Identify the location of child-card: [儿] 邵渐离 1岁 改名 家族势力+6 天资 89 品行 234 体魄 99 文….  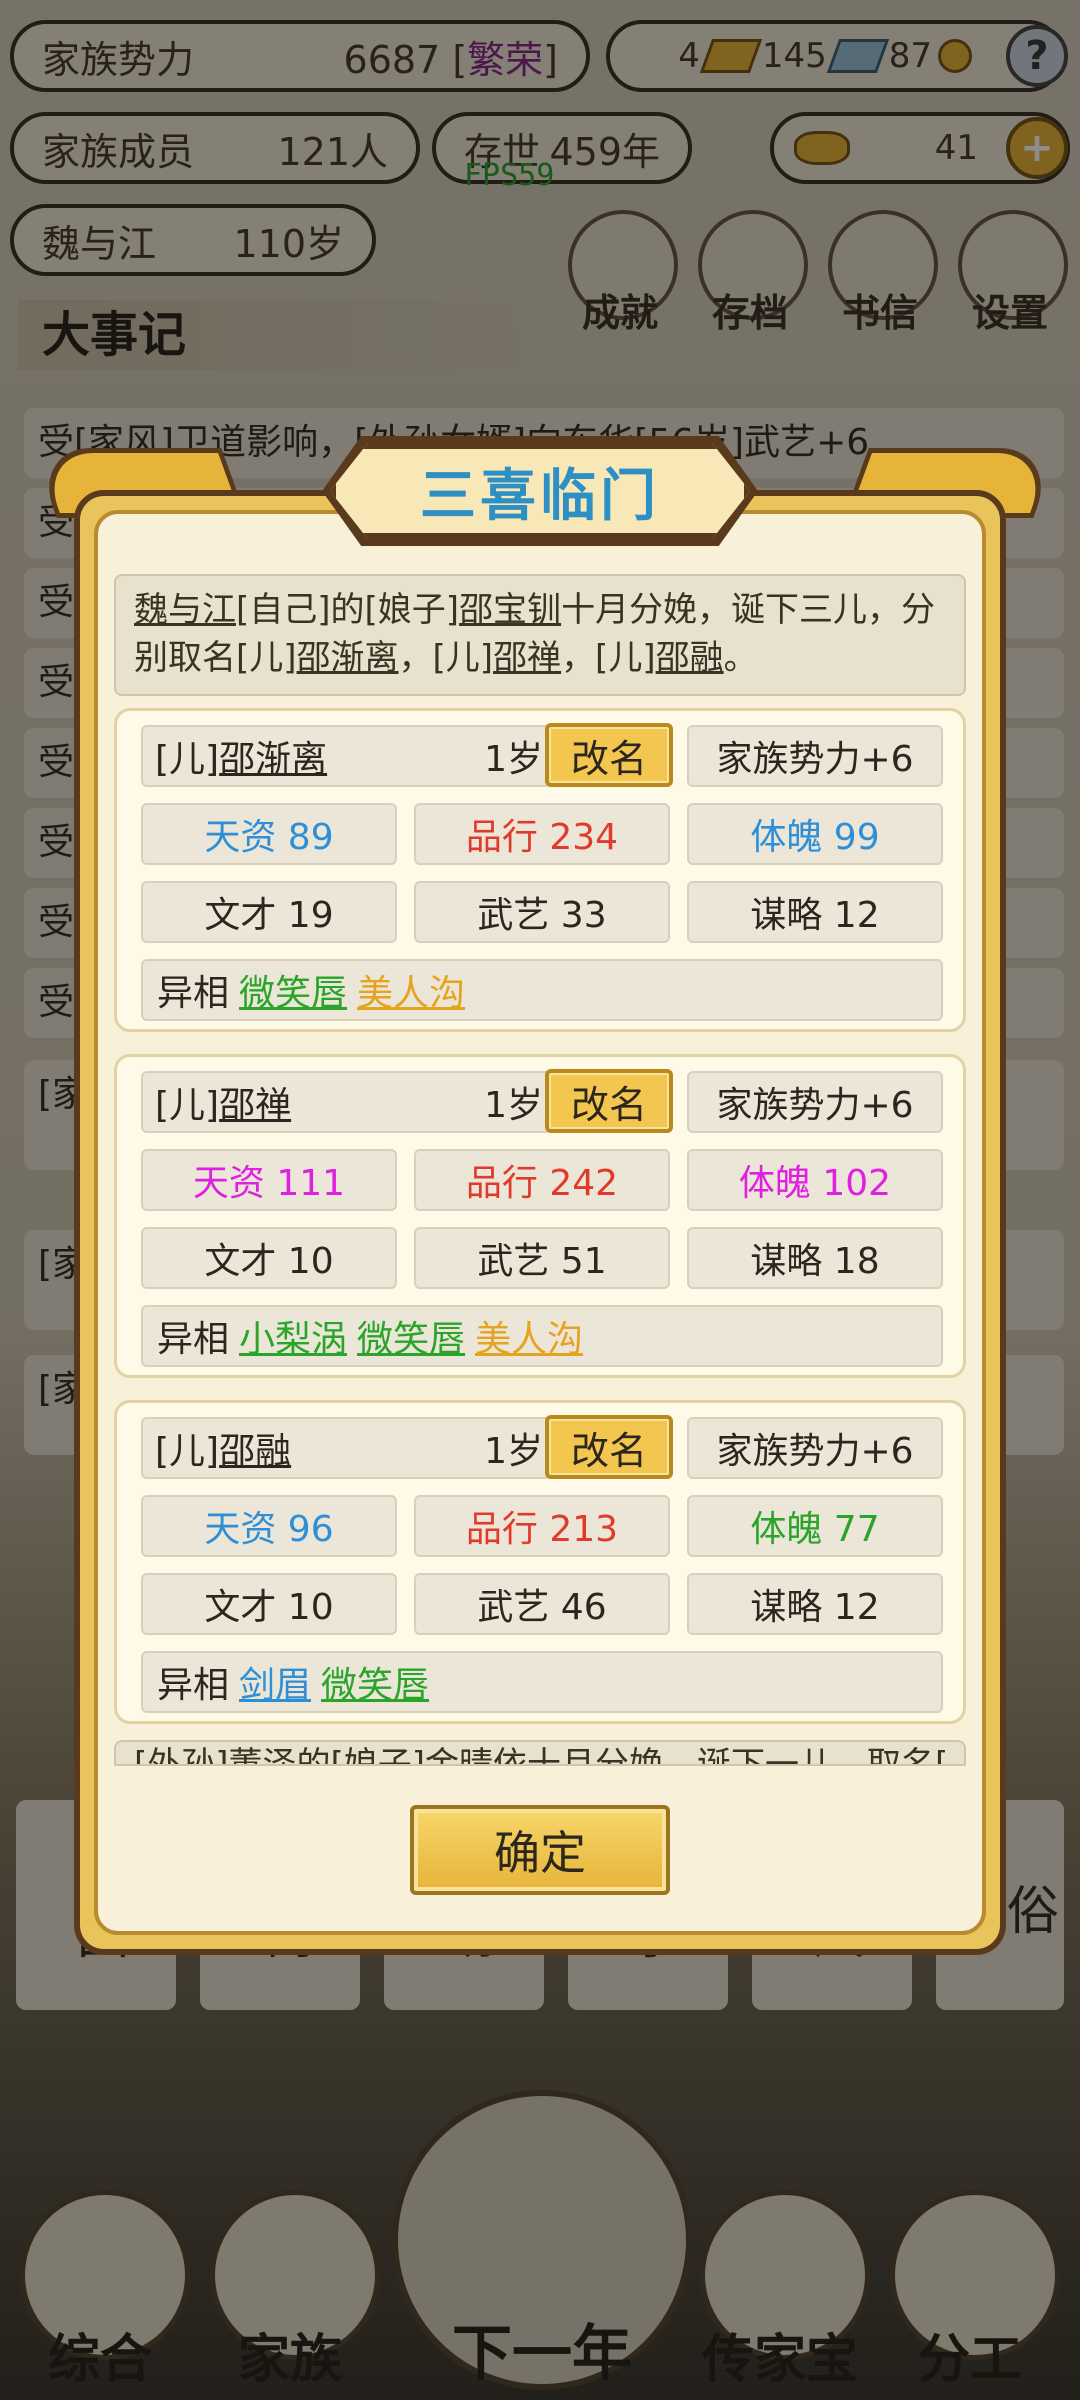
(540, 870).